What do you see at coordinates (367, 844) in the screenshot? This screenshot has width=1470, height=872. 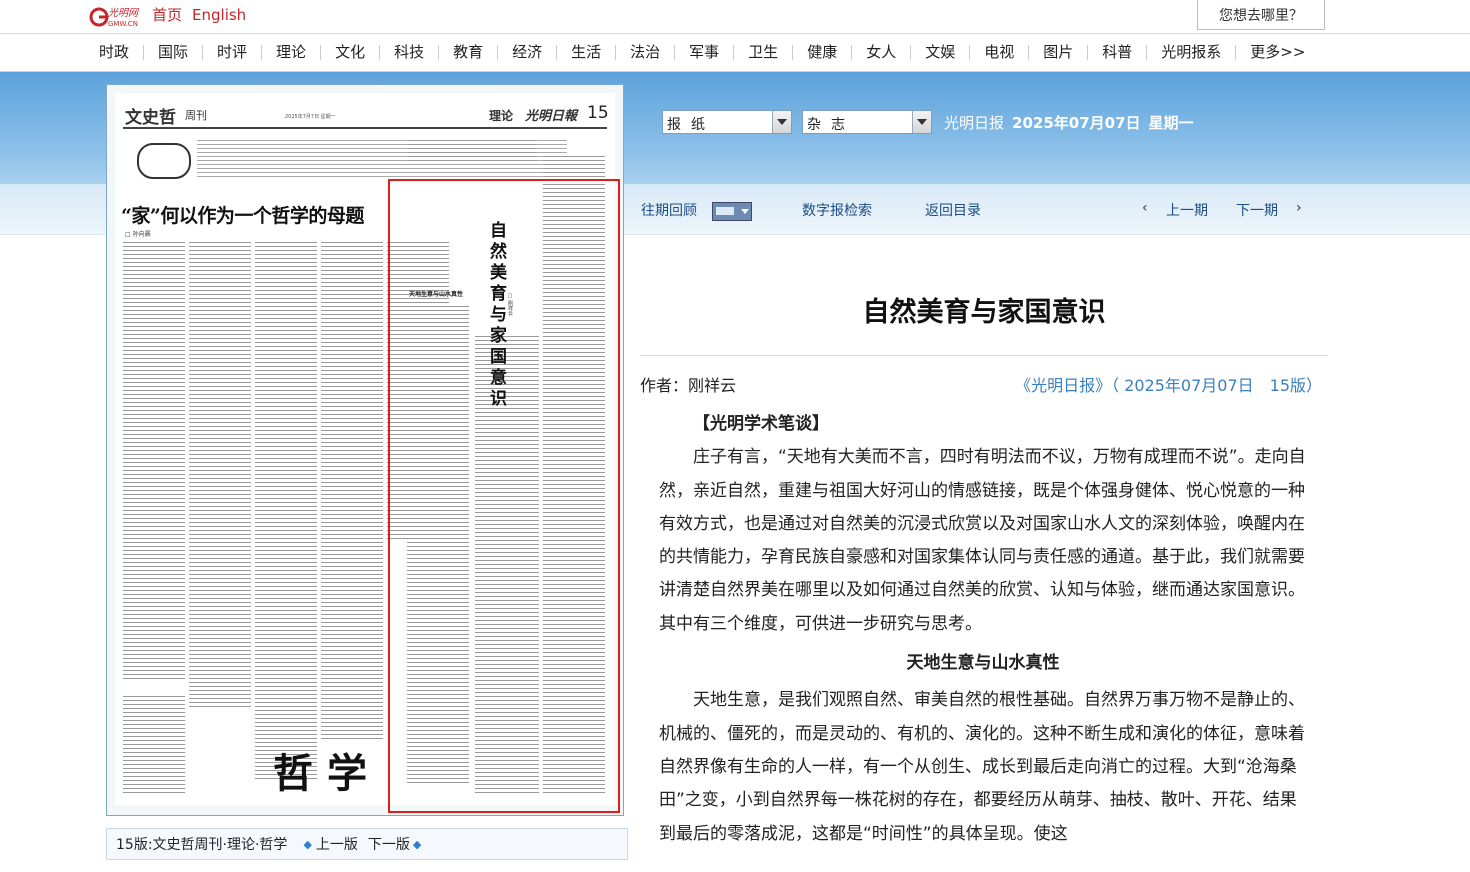 I see `page-nav-bar: 15版:文史哲周刊·理论·哲学 ◆ 上一版 下一版 ◆` at bounding box center [367, 844].